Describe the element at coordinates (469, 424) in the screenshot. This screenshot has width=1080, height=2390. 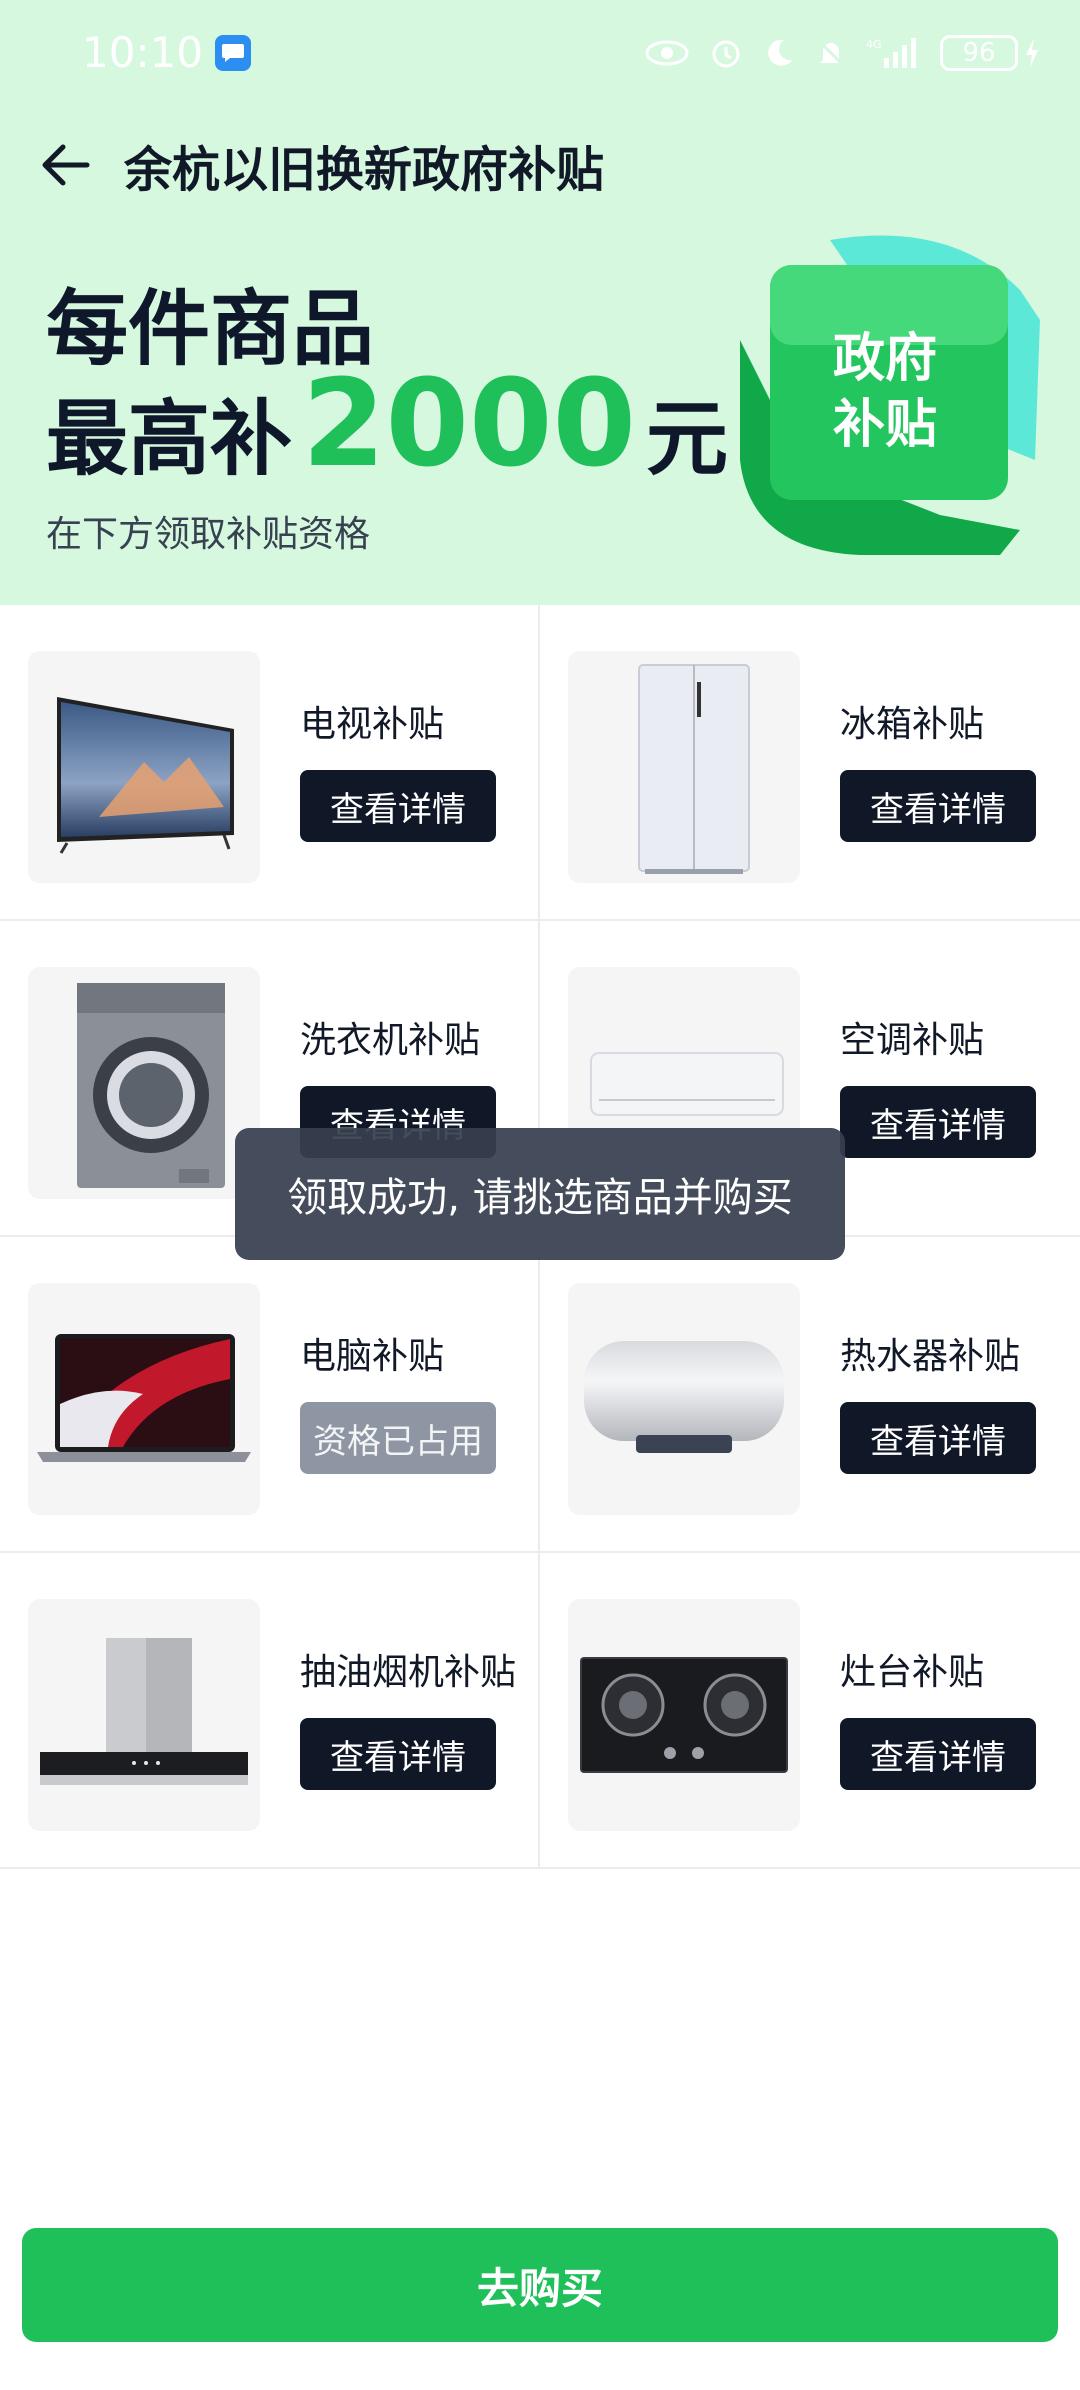
I see `hero-amount: 2000` at that location.